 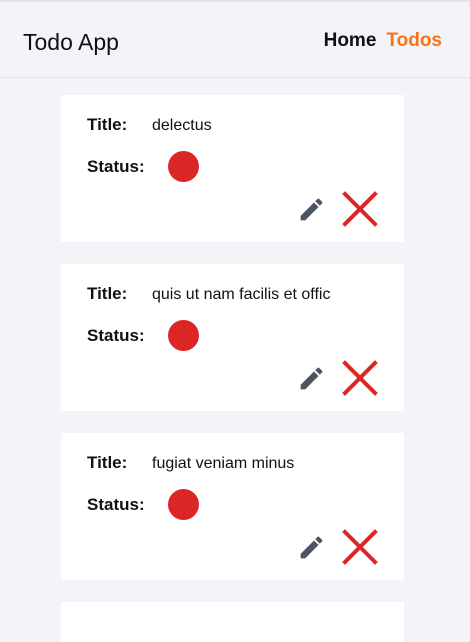 What do you see at coordinates (182, 125) in the screenshot?
I see `todo-title: delectus` at bounding box center [182, 125].